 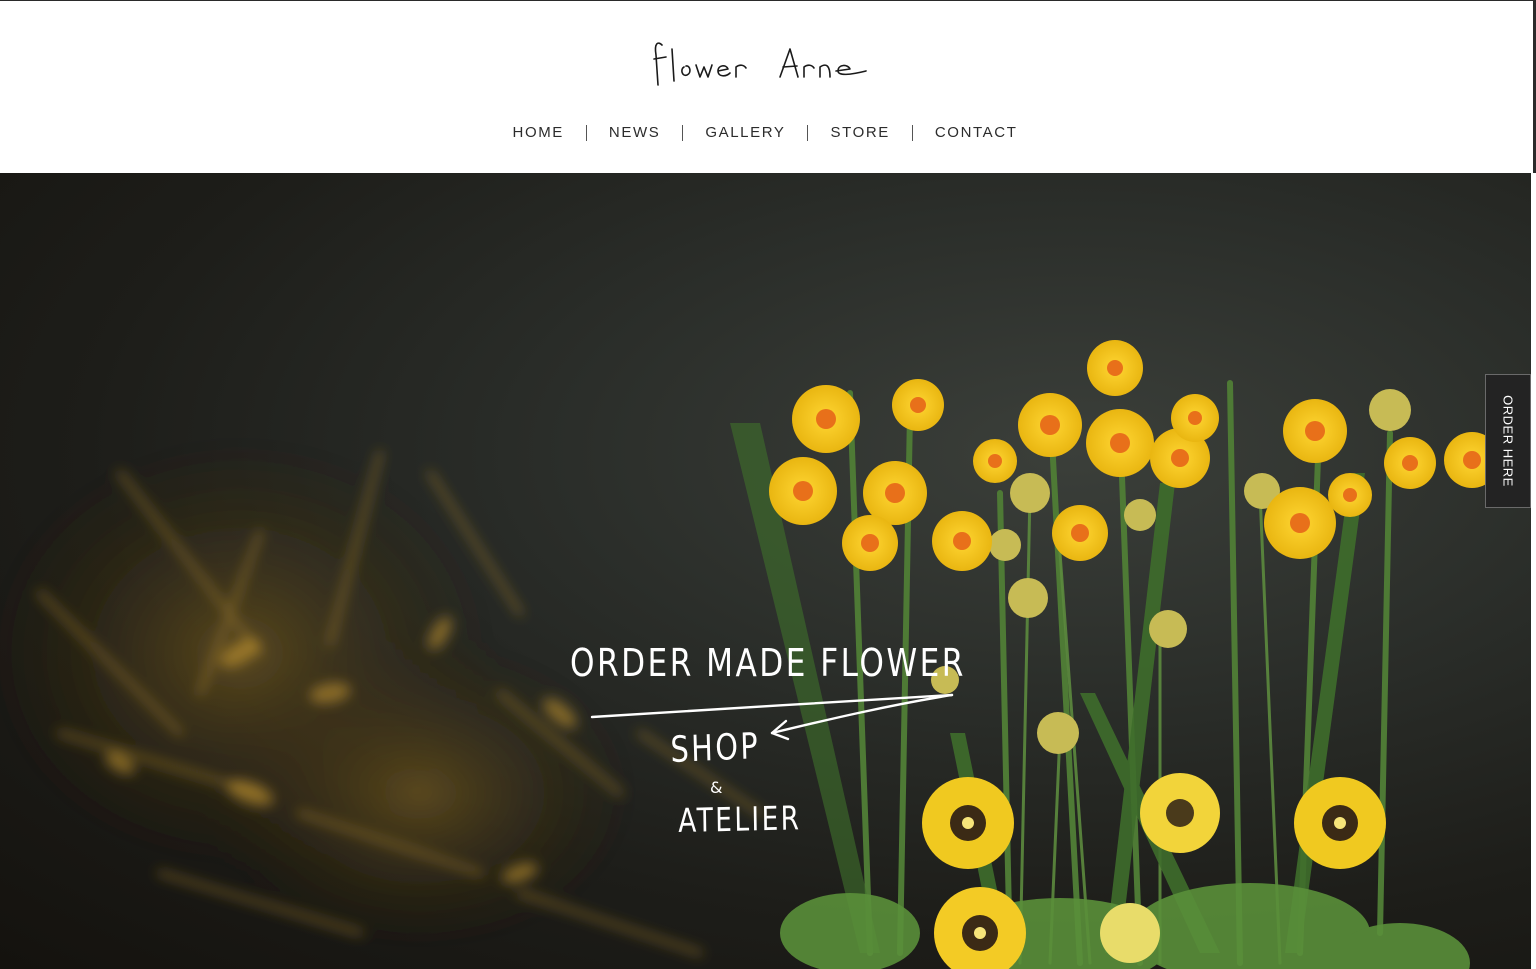 What do you see at coordinates (976, 133) in the screenshot?
I see `nav-contact: CONTACT` at bounding box center [976, 133].